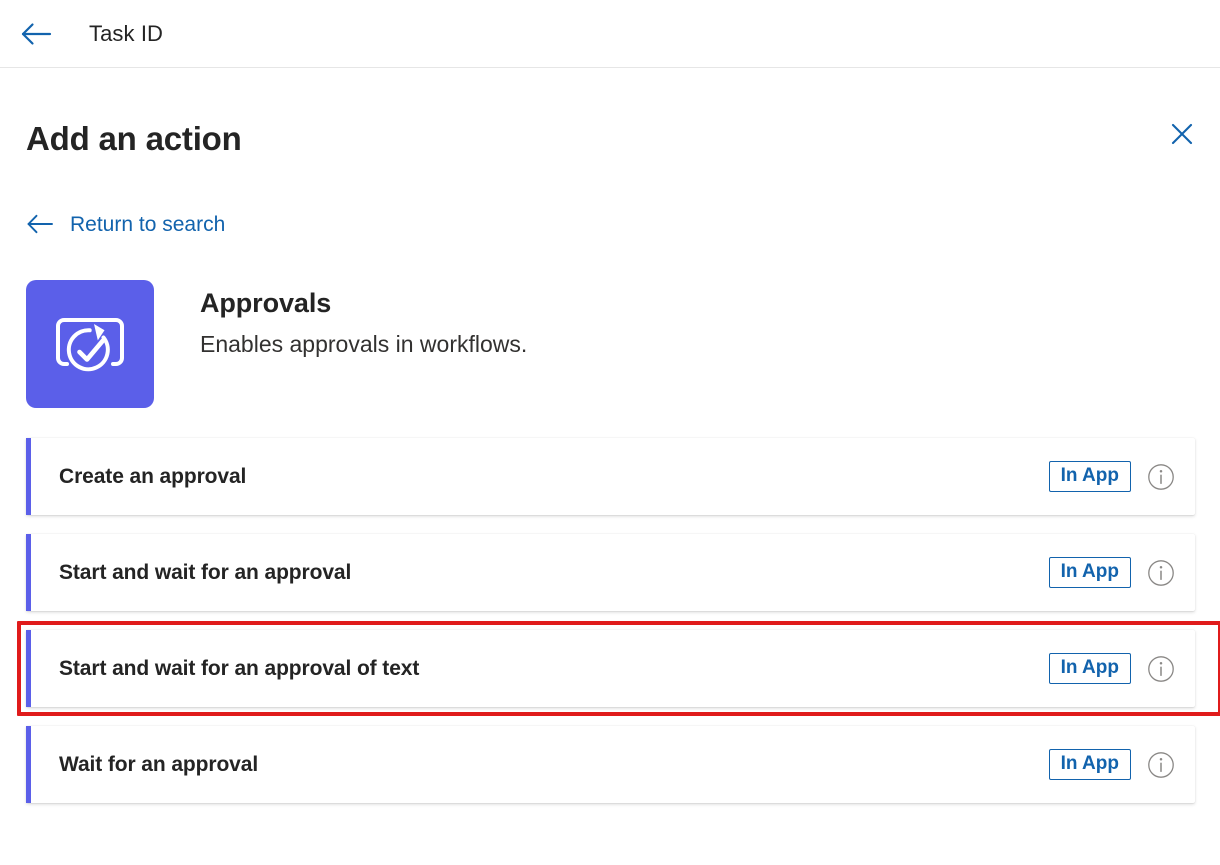  I want to click on panel-header: Add an action, so click(610, 111).